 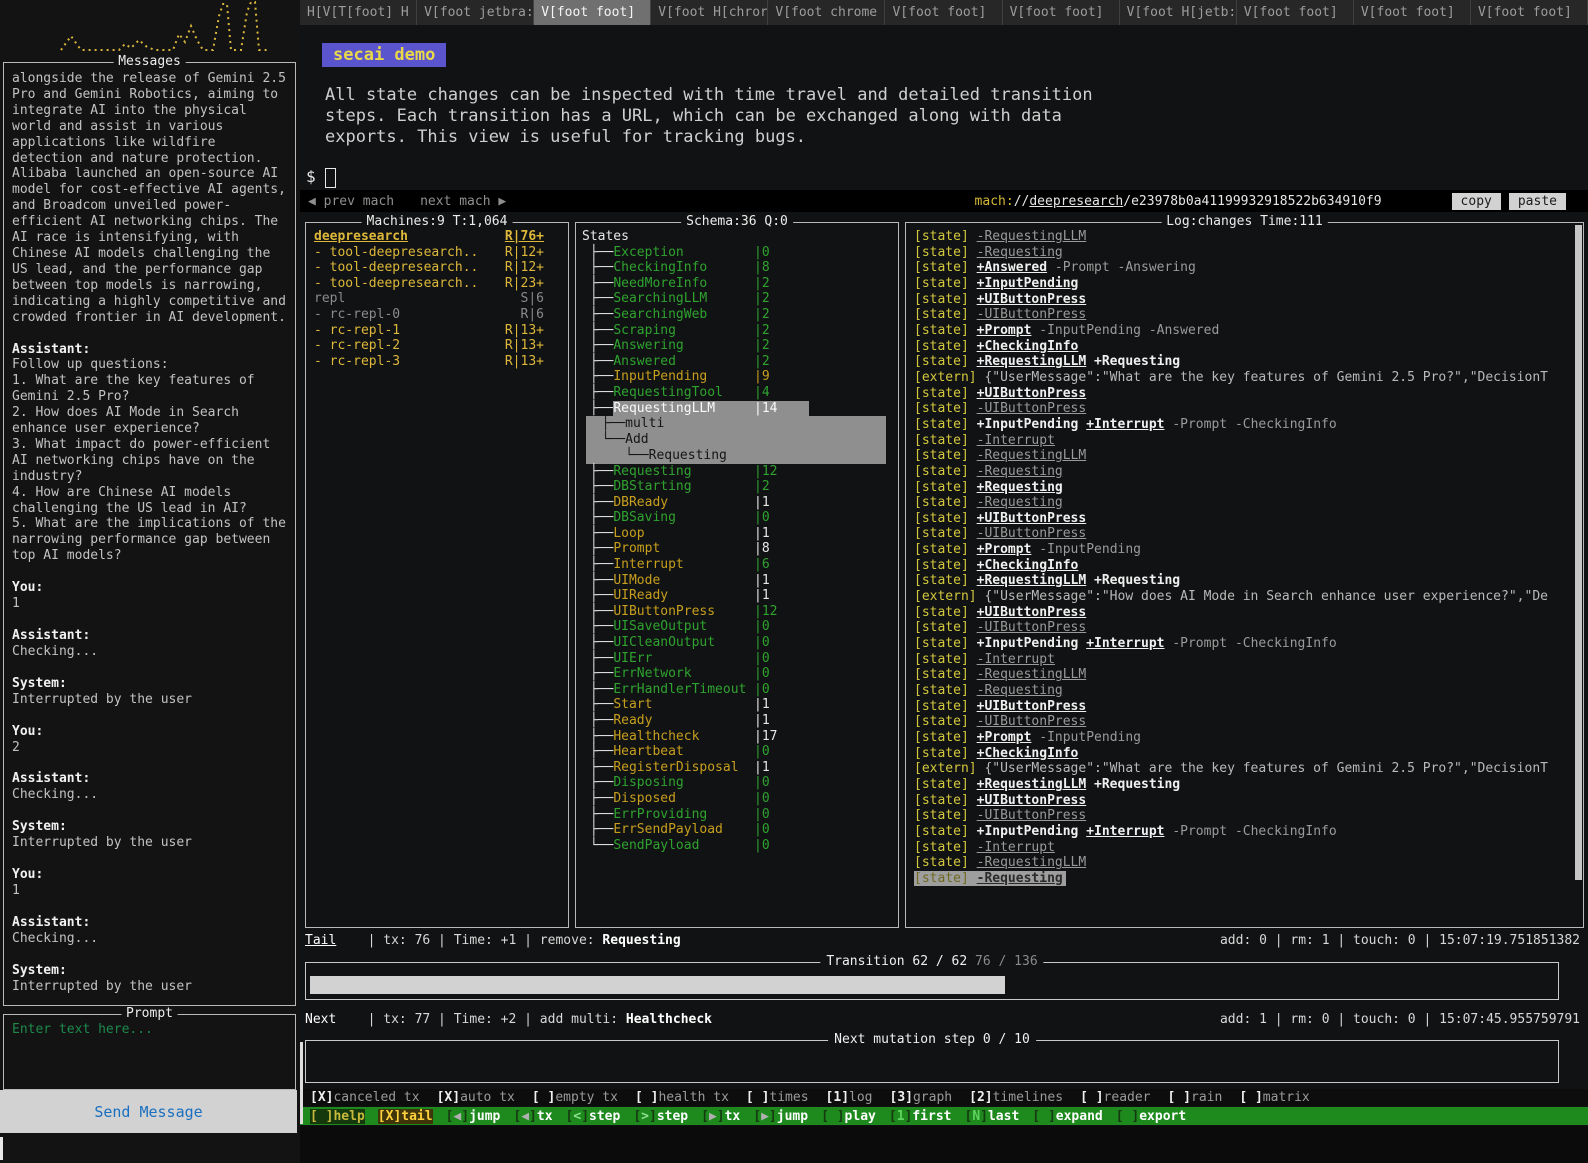 I want to click on tail-label: Tail, so click(x=320, y=941).